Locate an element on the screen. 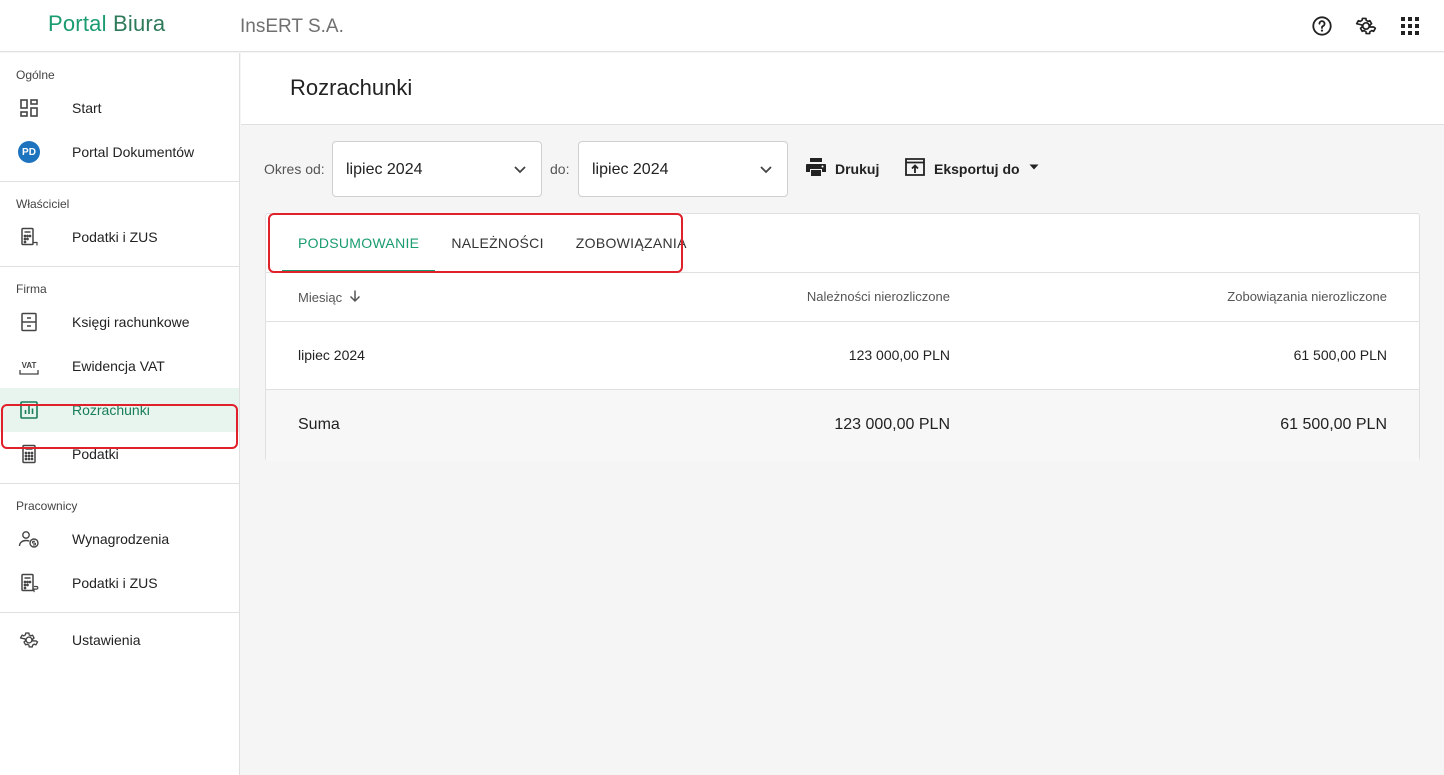 This screenshot has width=1444, height=775. portal-biura-logo: Portal Biura is located at coordinates (106, 24).